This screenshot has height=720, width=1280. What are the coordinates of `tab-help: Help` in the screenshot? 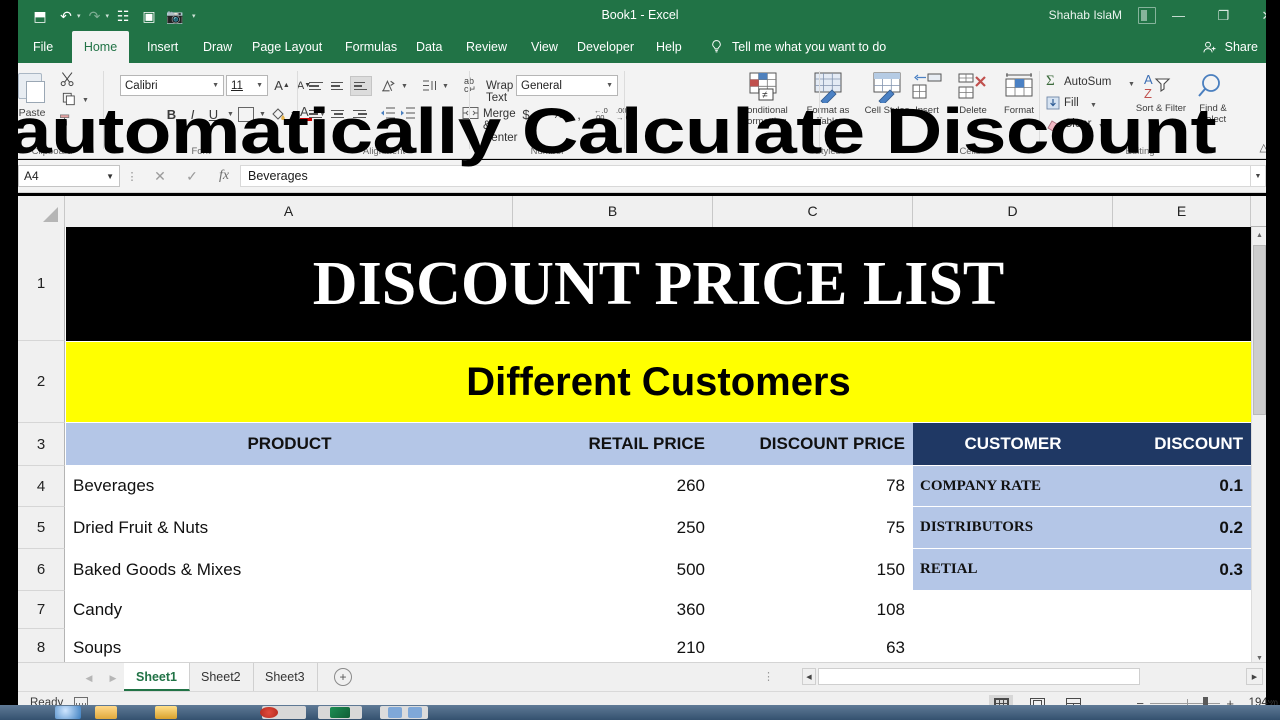 It's located at (669, 47).